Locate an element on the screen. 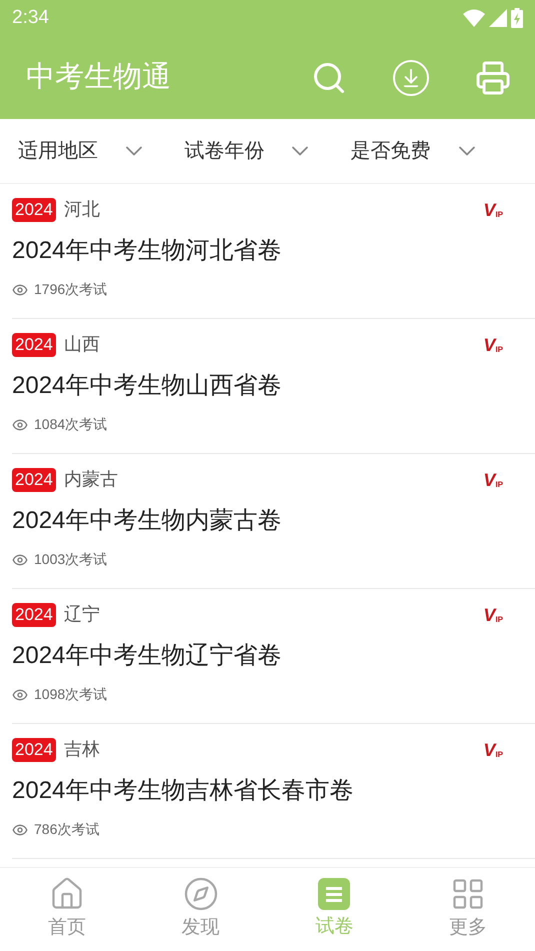 This screenshot has height=951, width=535. filter-dropdown: 是否免费 is located at coordinates (433, 151).